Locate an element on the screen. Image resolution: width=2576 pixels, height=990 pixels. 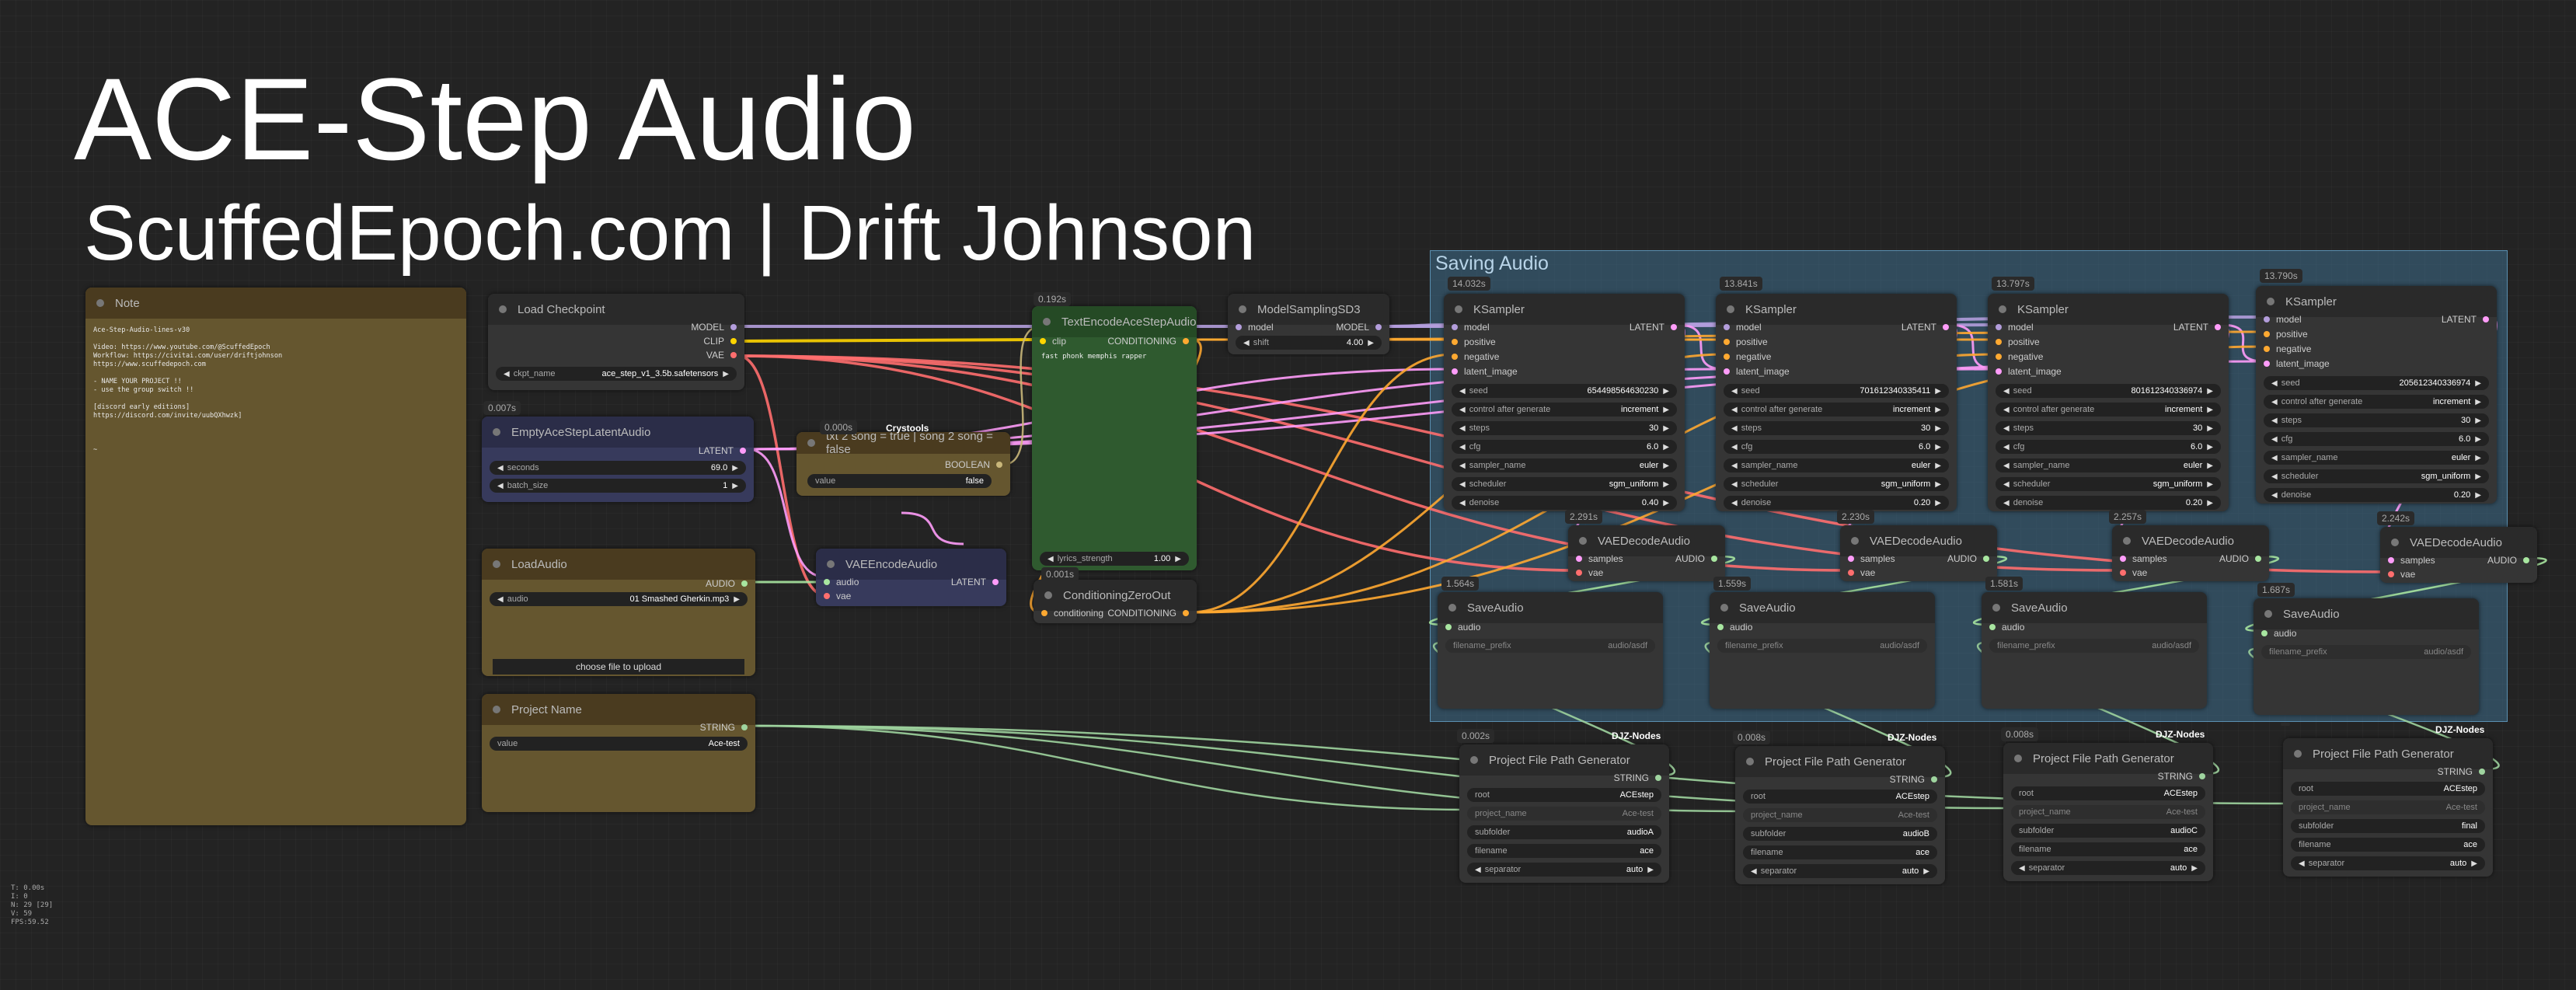
cfg-widget: ◀ cfg 6.0 ▶ is located at coordinates (1836, 447).